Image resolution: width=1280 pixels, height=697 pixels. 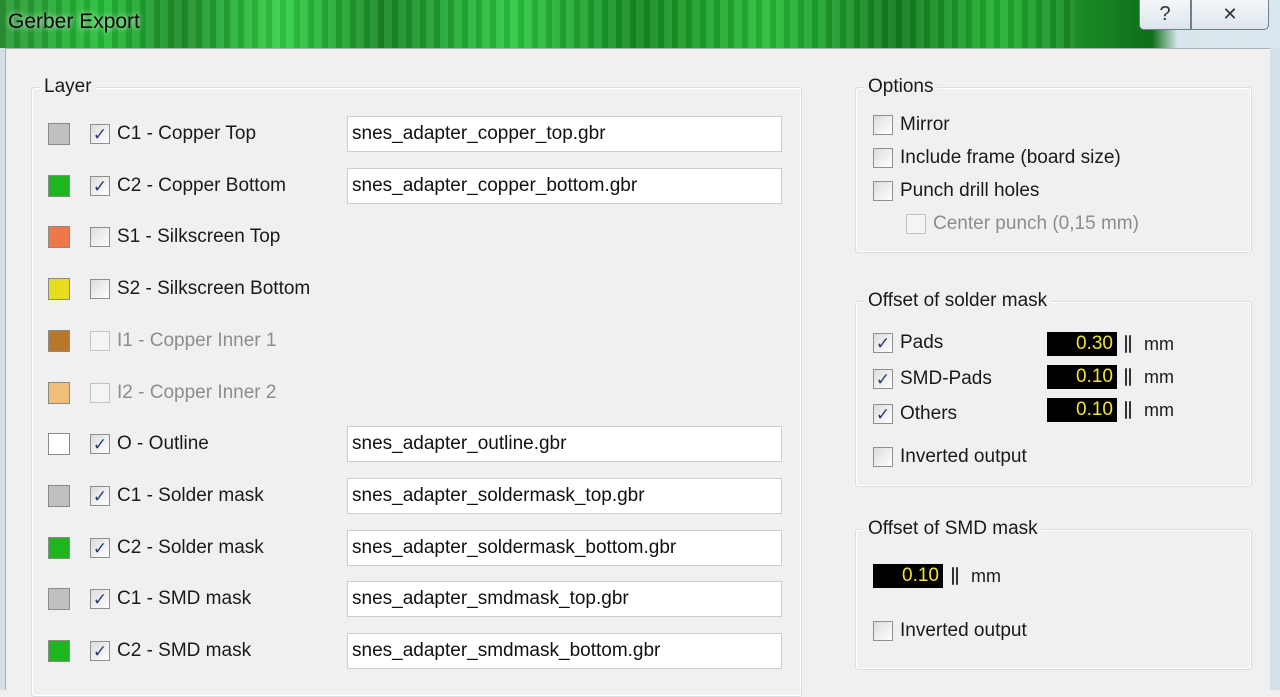 What do you see at coordinates (1082, 377) in the screenshot?
I see `smd-pads-offset-field: 0.10` at bounding box center [1082, 377].